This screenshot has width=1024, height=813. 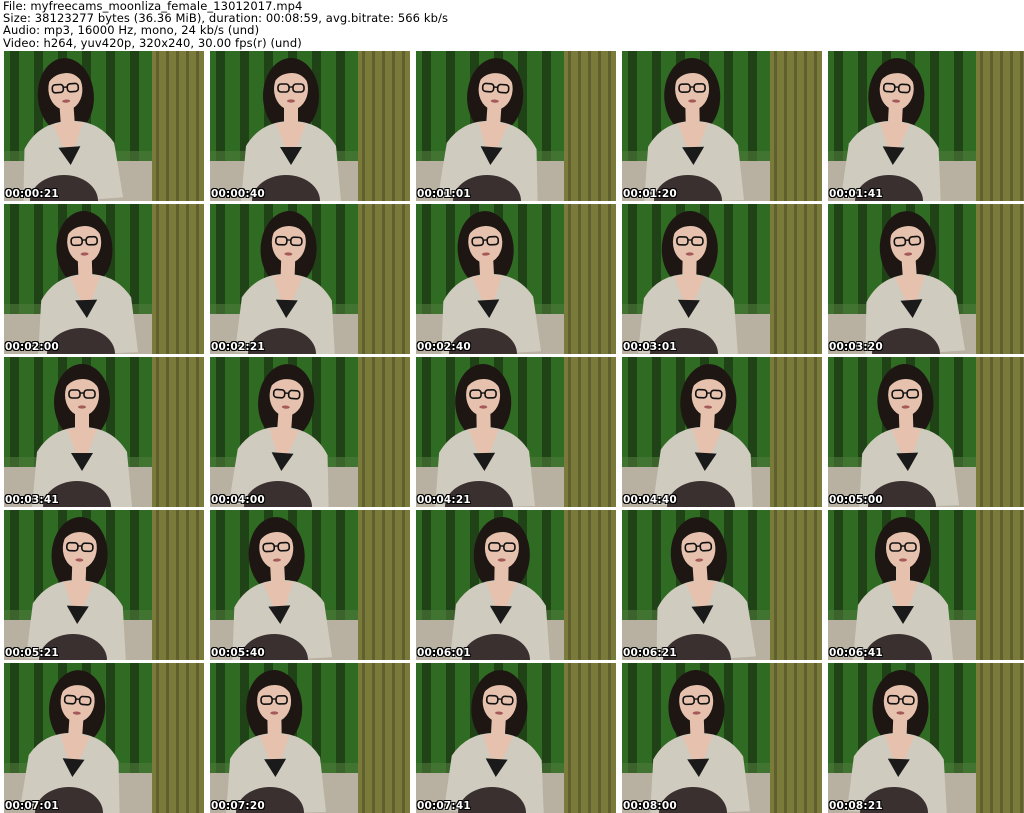 I want to click on video-thumbnail: 00:05:40, so click(x=310, y=585).